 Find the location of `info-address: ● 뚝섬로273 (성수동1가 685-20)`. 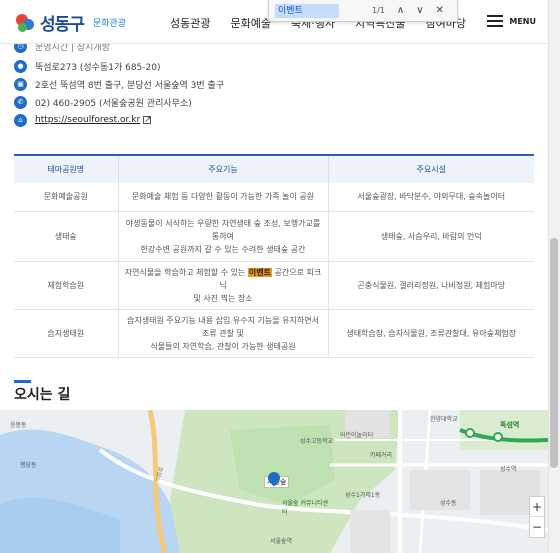

info-address: ● 뚝섬로273 (성수동1가 685-20) is located at coordinates (119, 66).